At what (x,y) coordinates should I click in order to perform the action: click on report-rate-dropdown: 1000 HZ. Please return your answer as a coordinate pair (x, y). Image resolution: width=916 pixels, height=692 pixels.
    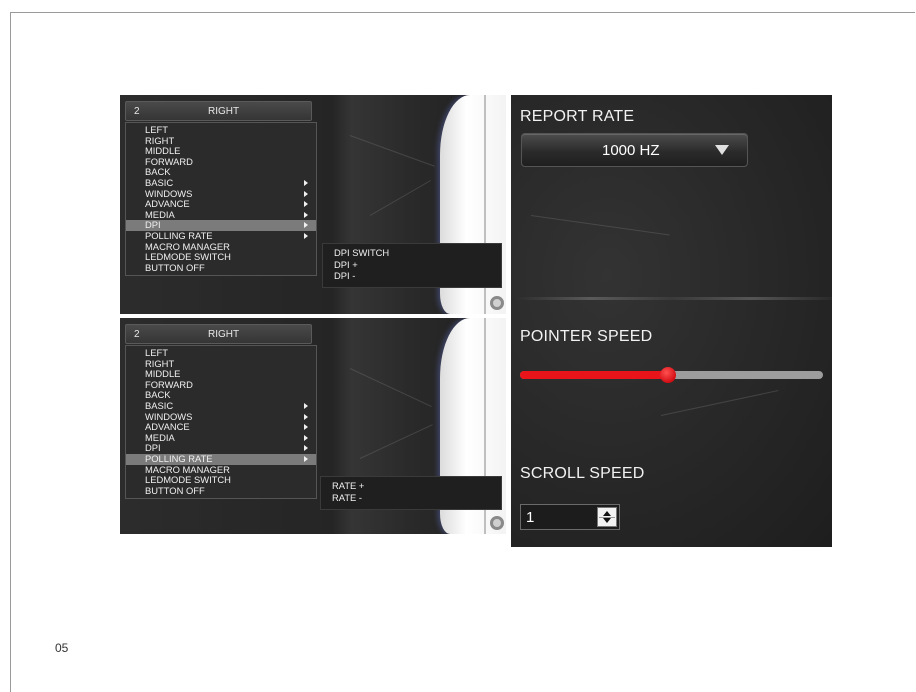
    Looking at the image, I should click on (634, 150).